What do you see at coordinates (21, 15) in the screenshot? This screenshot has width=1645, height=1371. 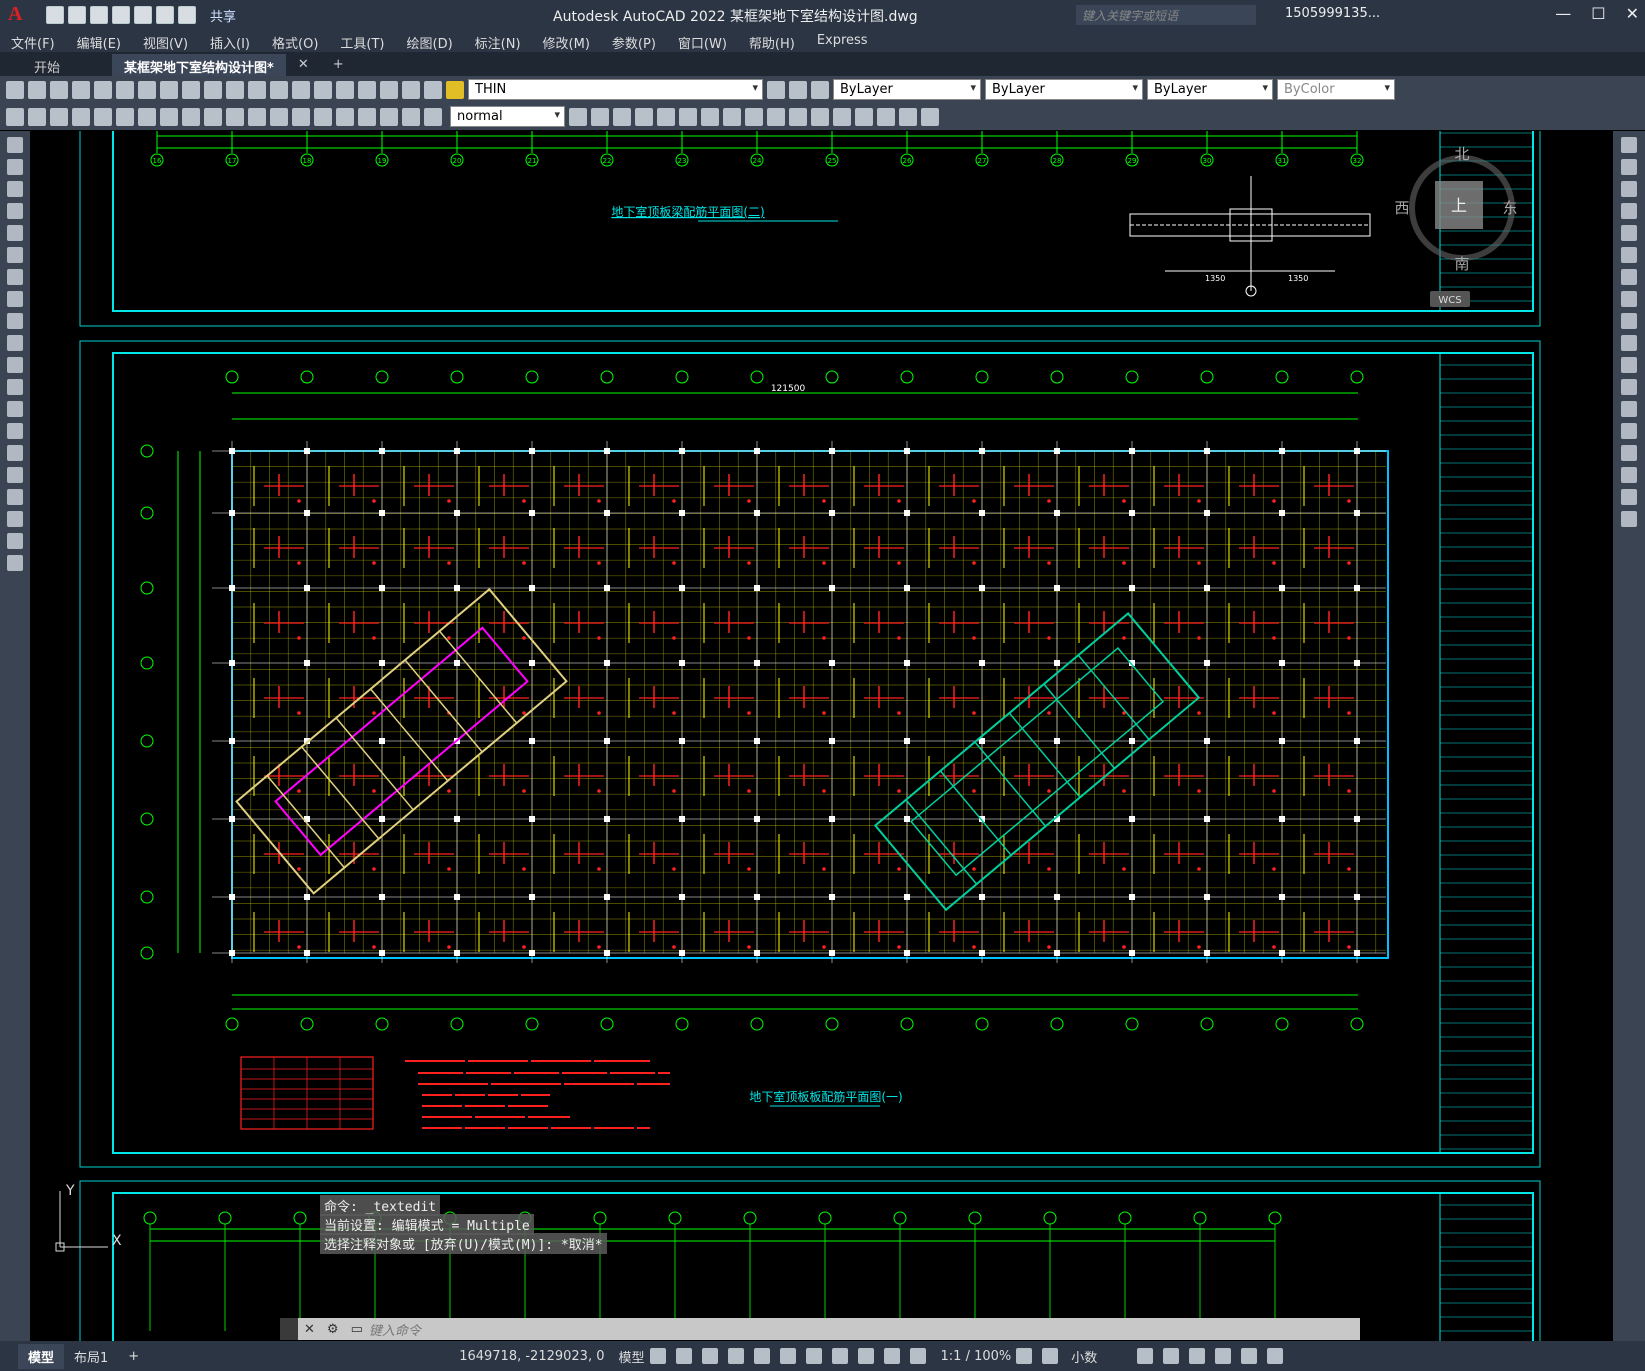 I see `autocad-logo-icon: A` at bounding box center [21, 15].